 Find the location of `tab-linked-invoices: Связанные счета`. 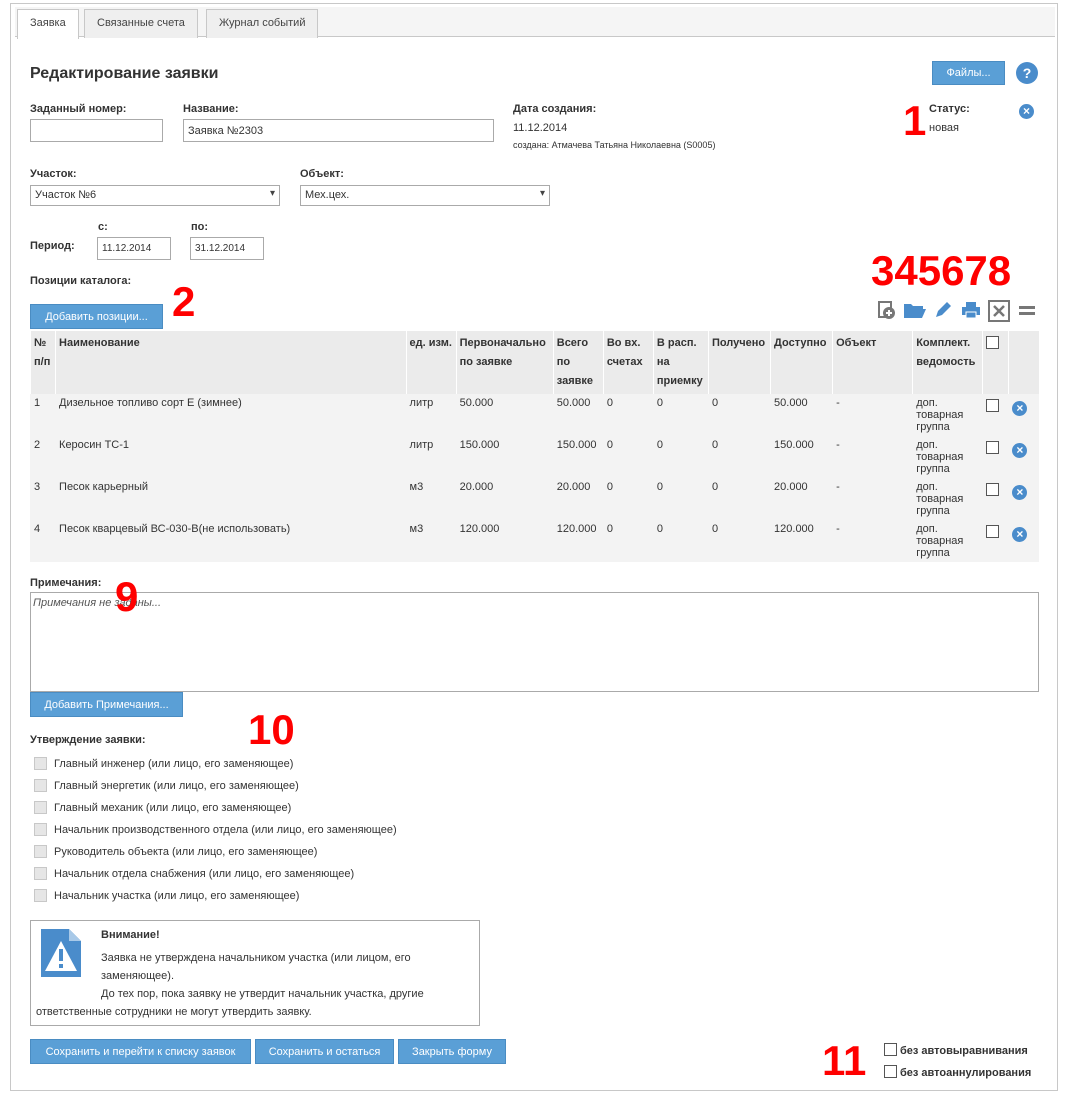

tab-linked-invoices: Связанные счета is located at coordinates (141, 23).